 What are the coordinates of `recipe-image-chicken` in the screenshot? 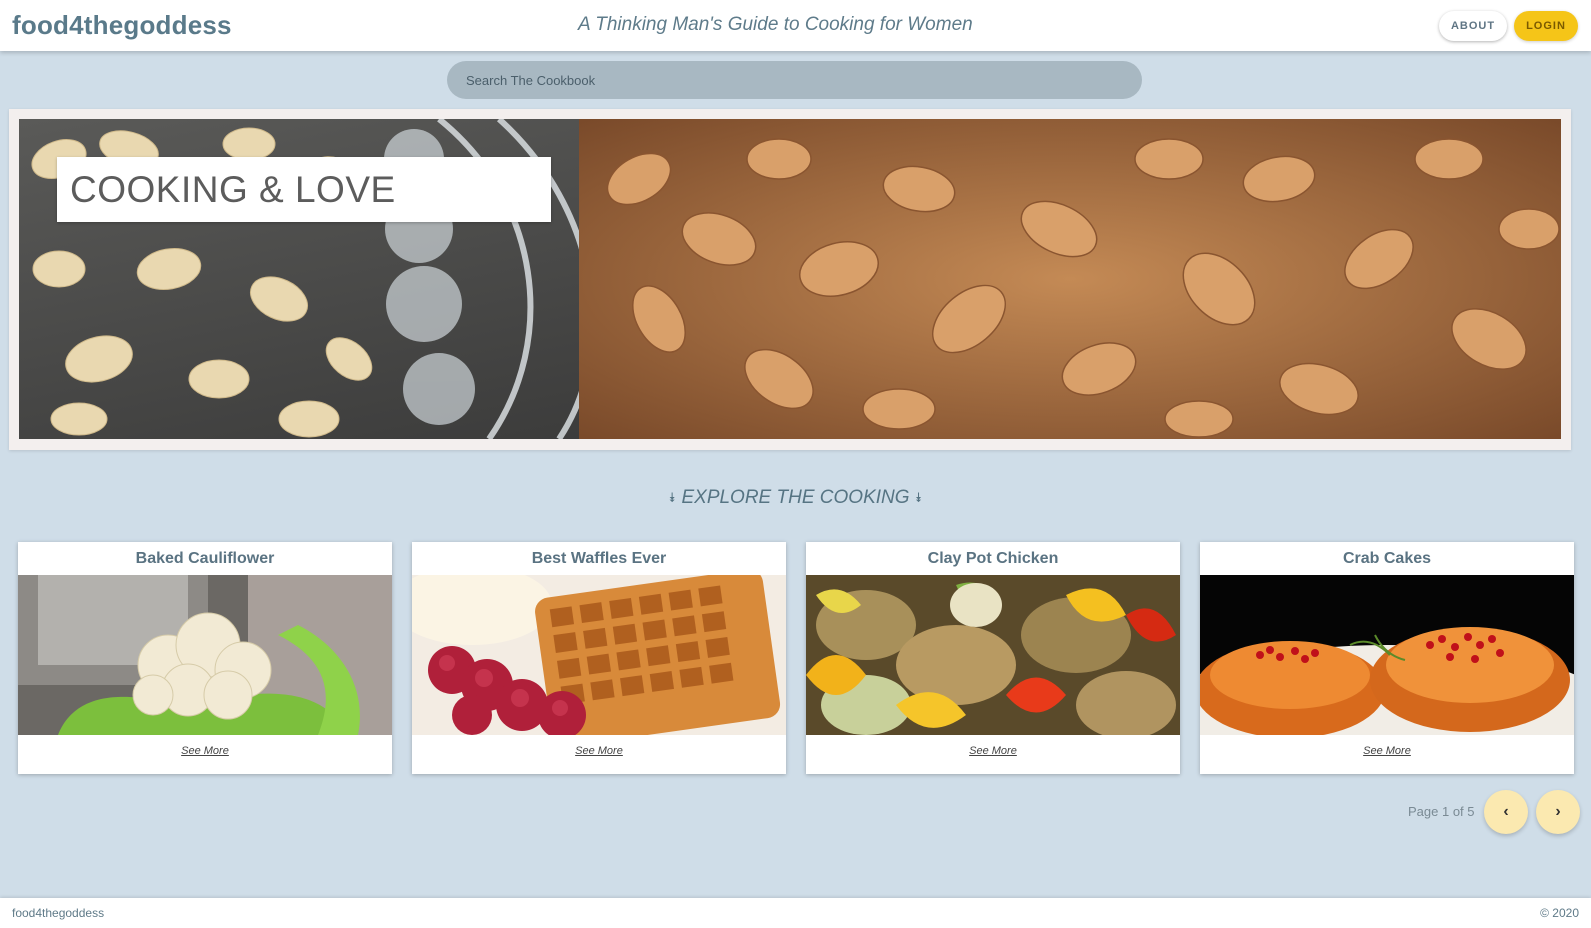 It's located at (993, 655).